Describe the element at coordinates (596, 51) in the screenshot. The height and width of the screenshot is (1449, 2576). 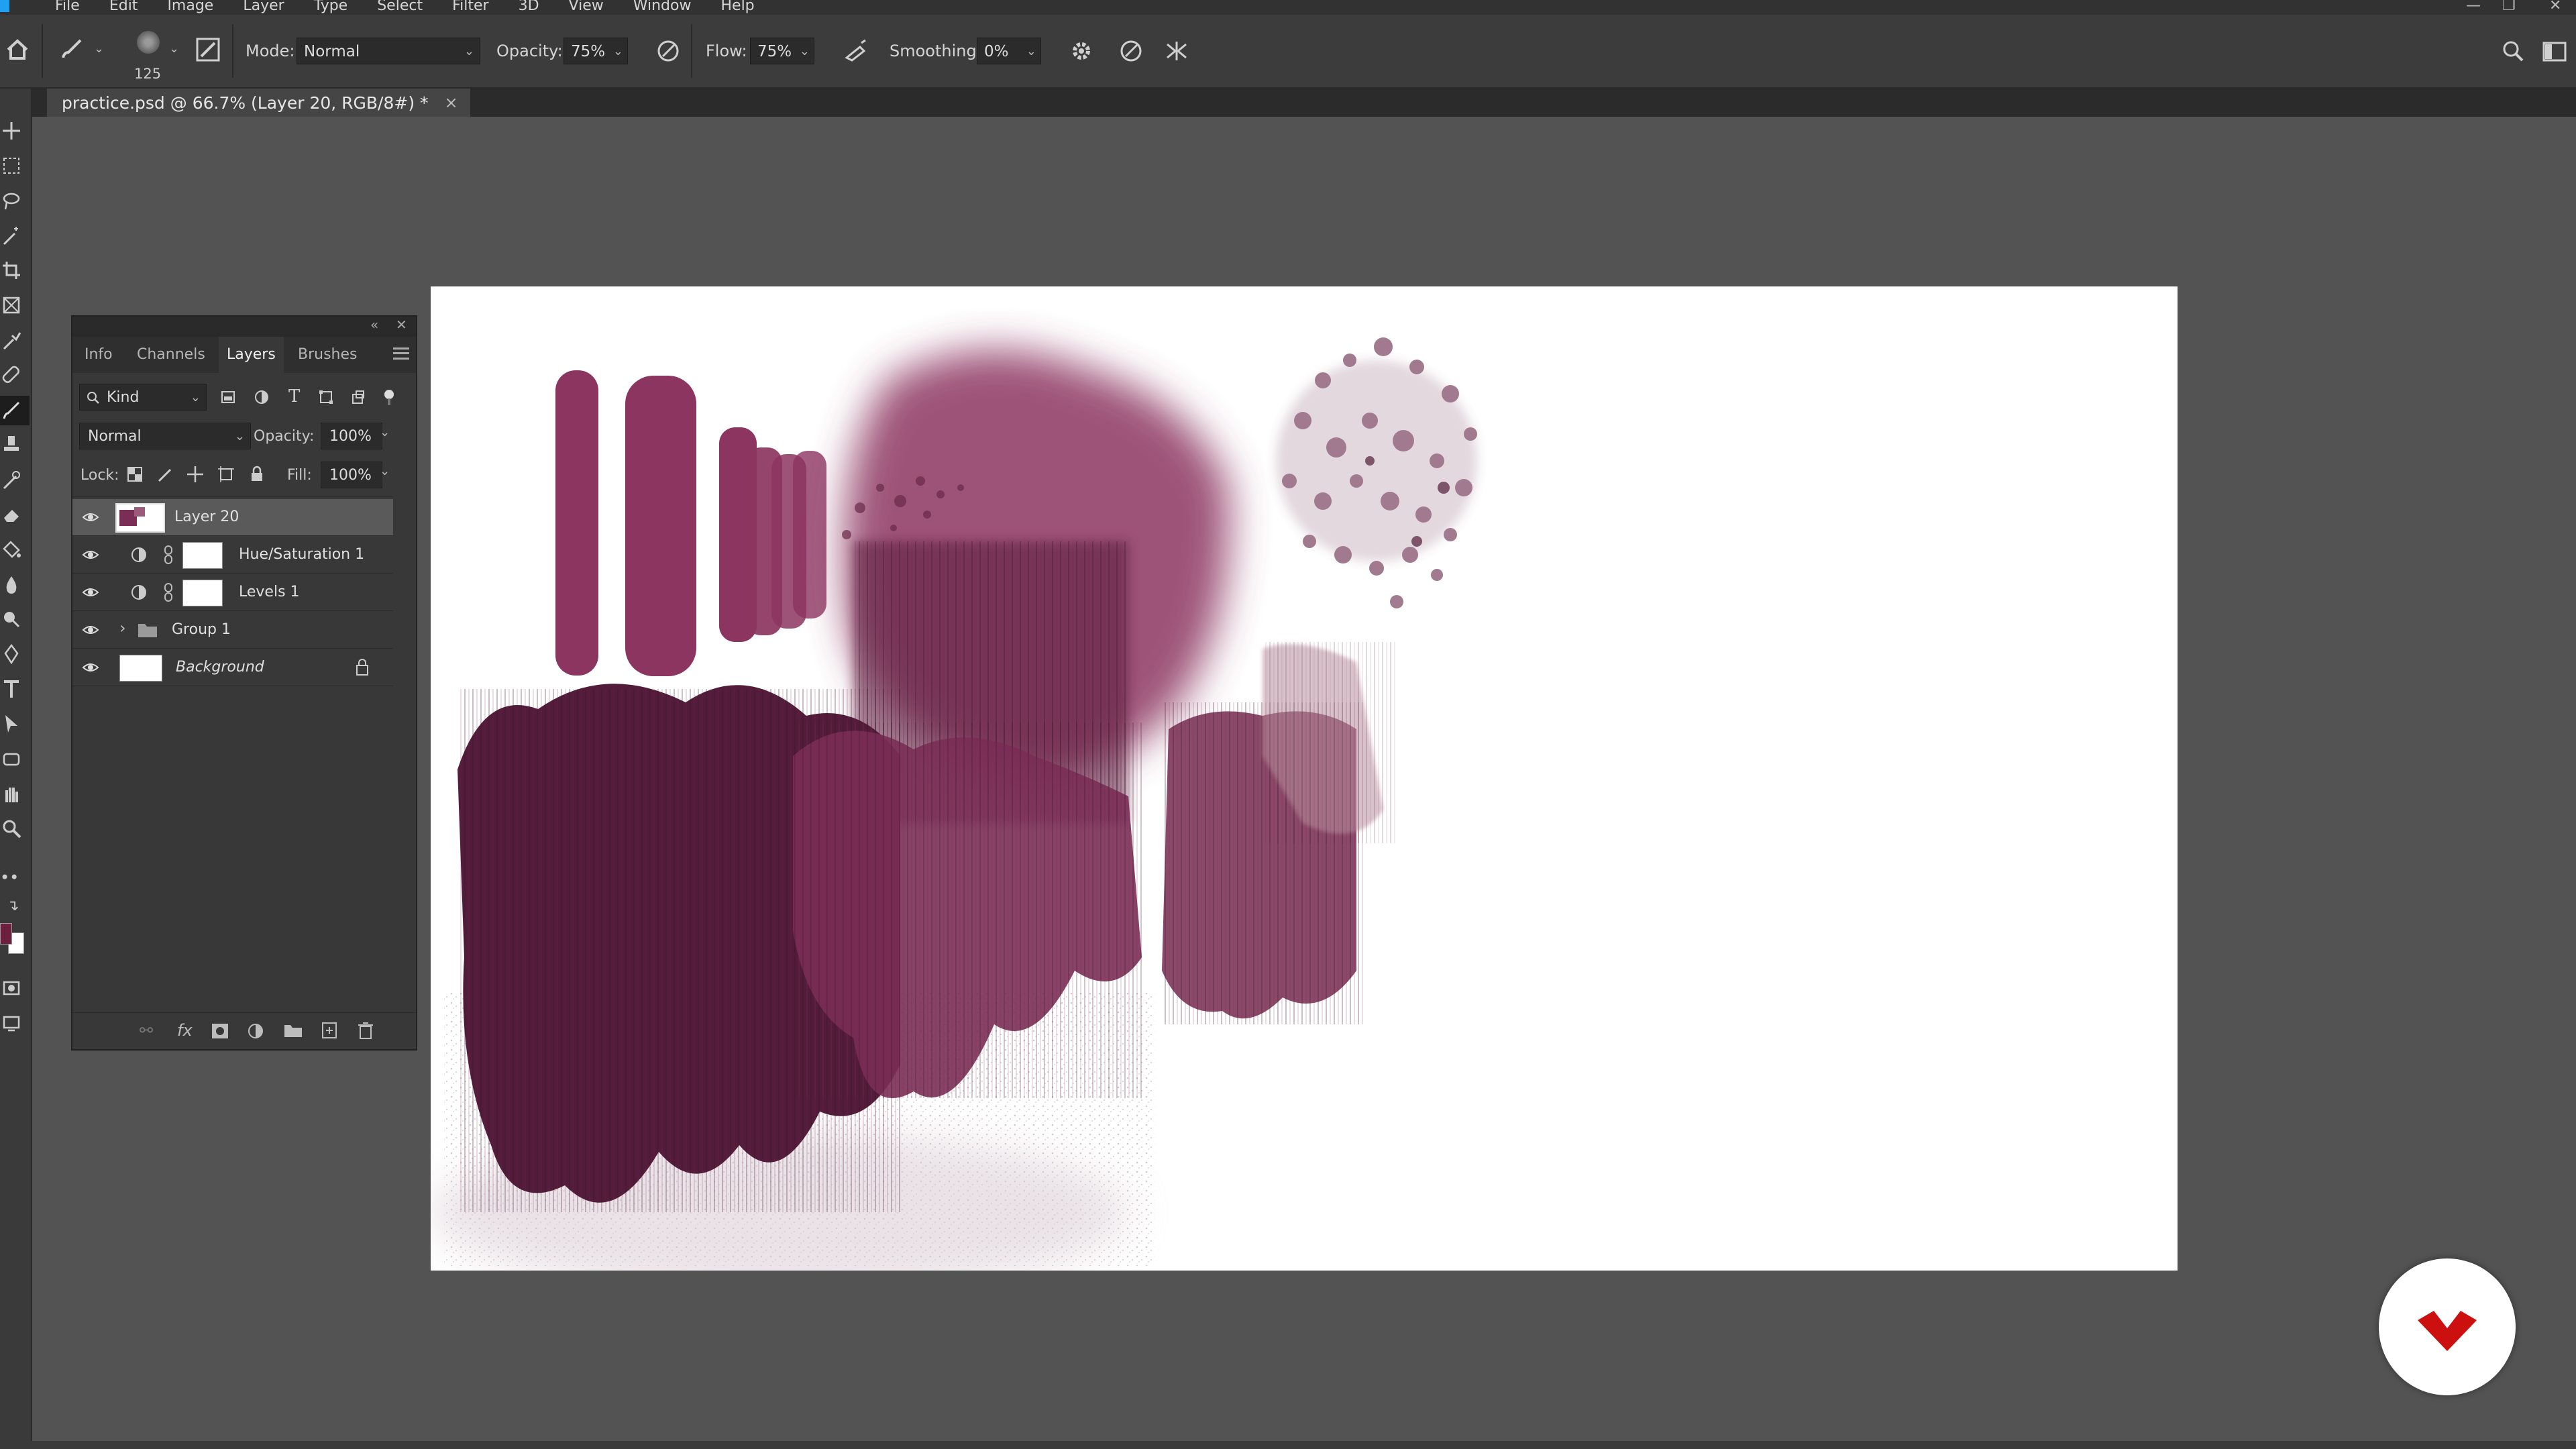
I see `opacity-input: 75% ⌄` at that location.